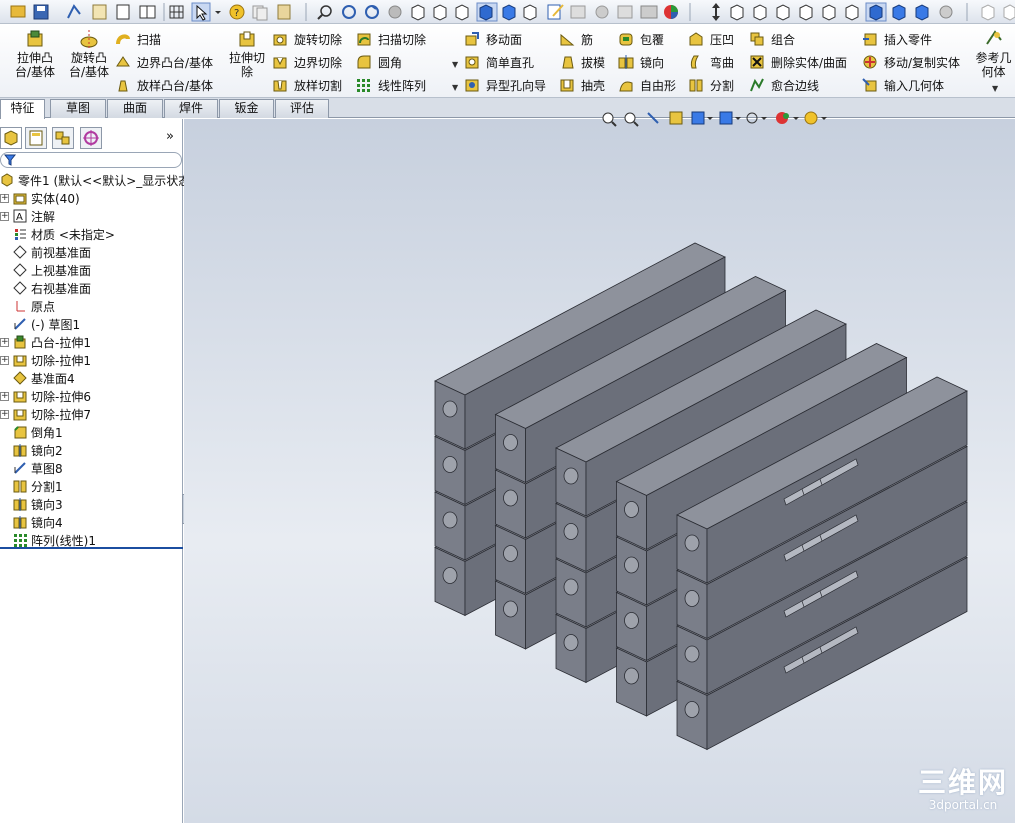 Image resolution: width=1015 pixels, height=823 pixels. What do you see at coordinates (11, 138) in the screenshot?
I see `feature-manager-tab` at bounding box center [11, 138].